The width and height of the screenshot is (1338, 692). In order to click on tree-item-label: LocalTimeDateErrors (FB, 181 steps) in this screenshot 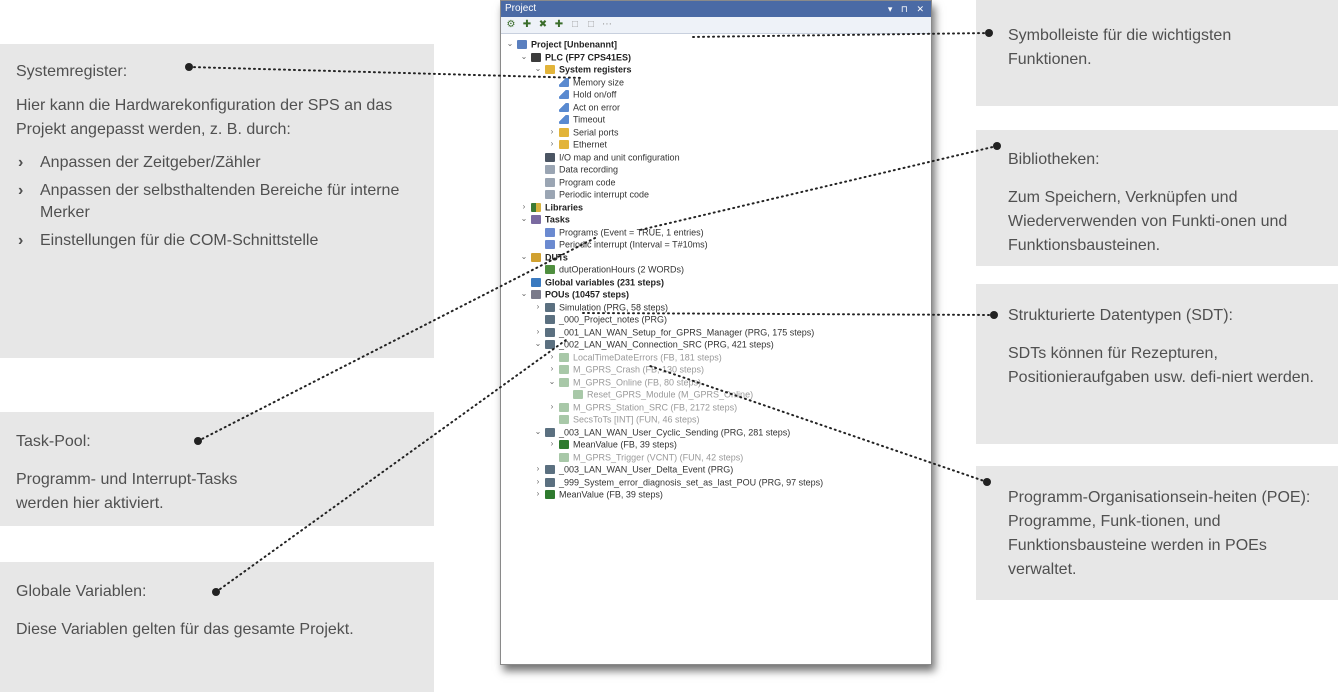, I will do `click(647, 356)`.